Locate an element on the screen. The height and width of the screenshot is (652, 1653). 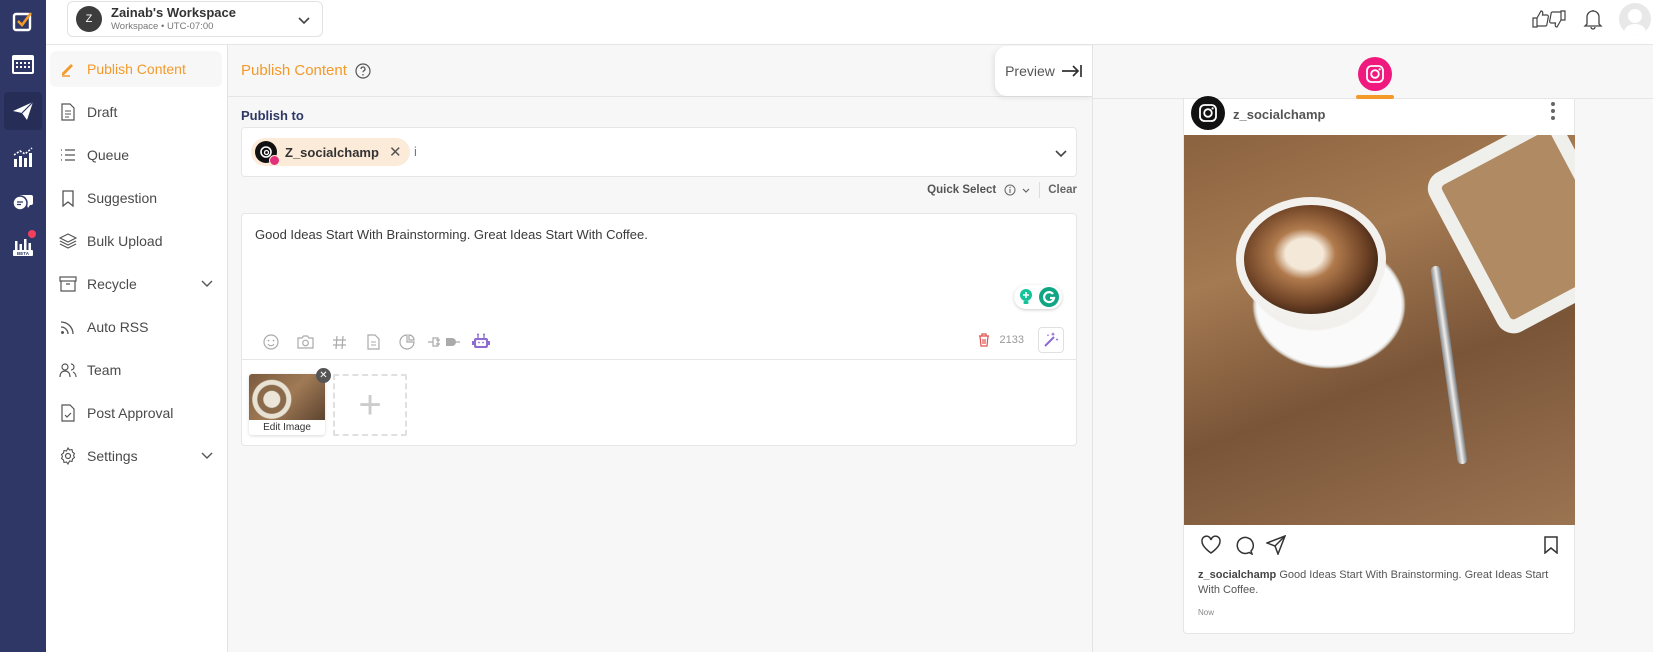
archive-icon is located at coordinates (68, 284).